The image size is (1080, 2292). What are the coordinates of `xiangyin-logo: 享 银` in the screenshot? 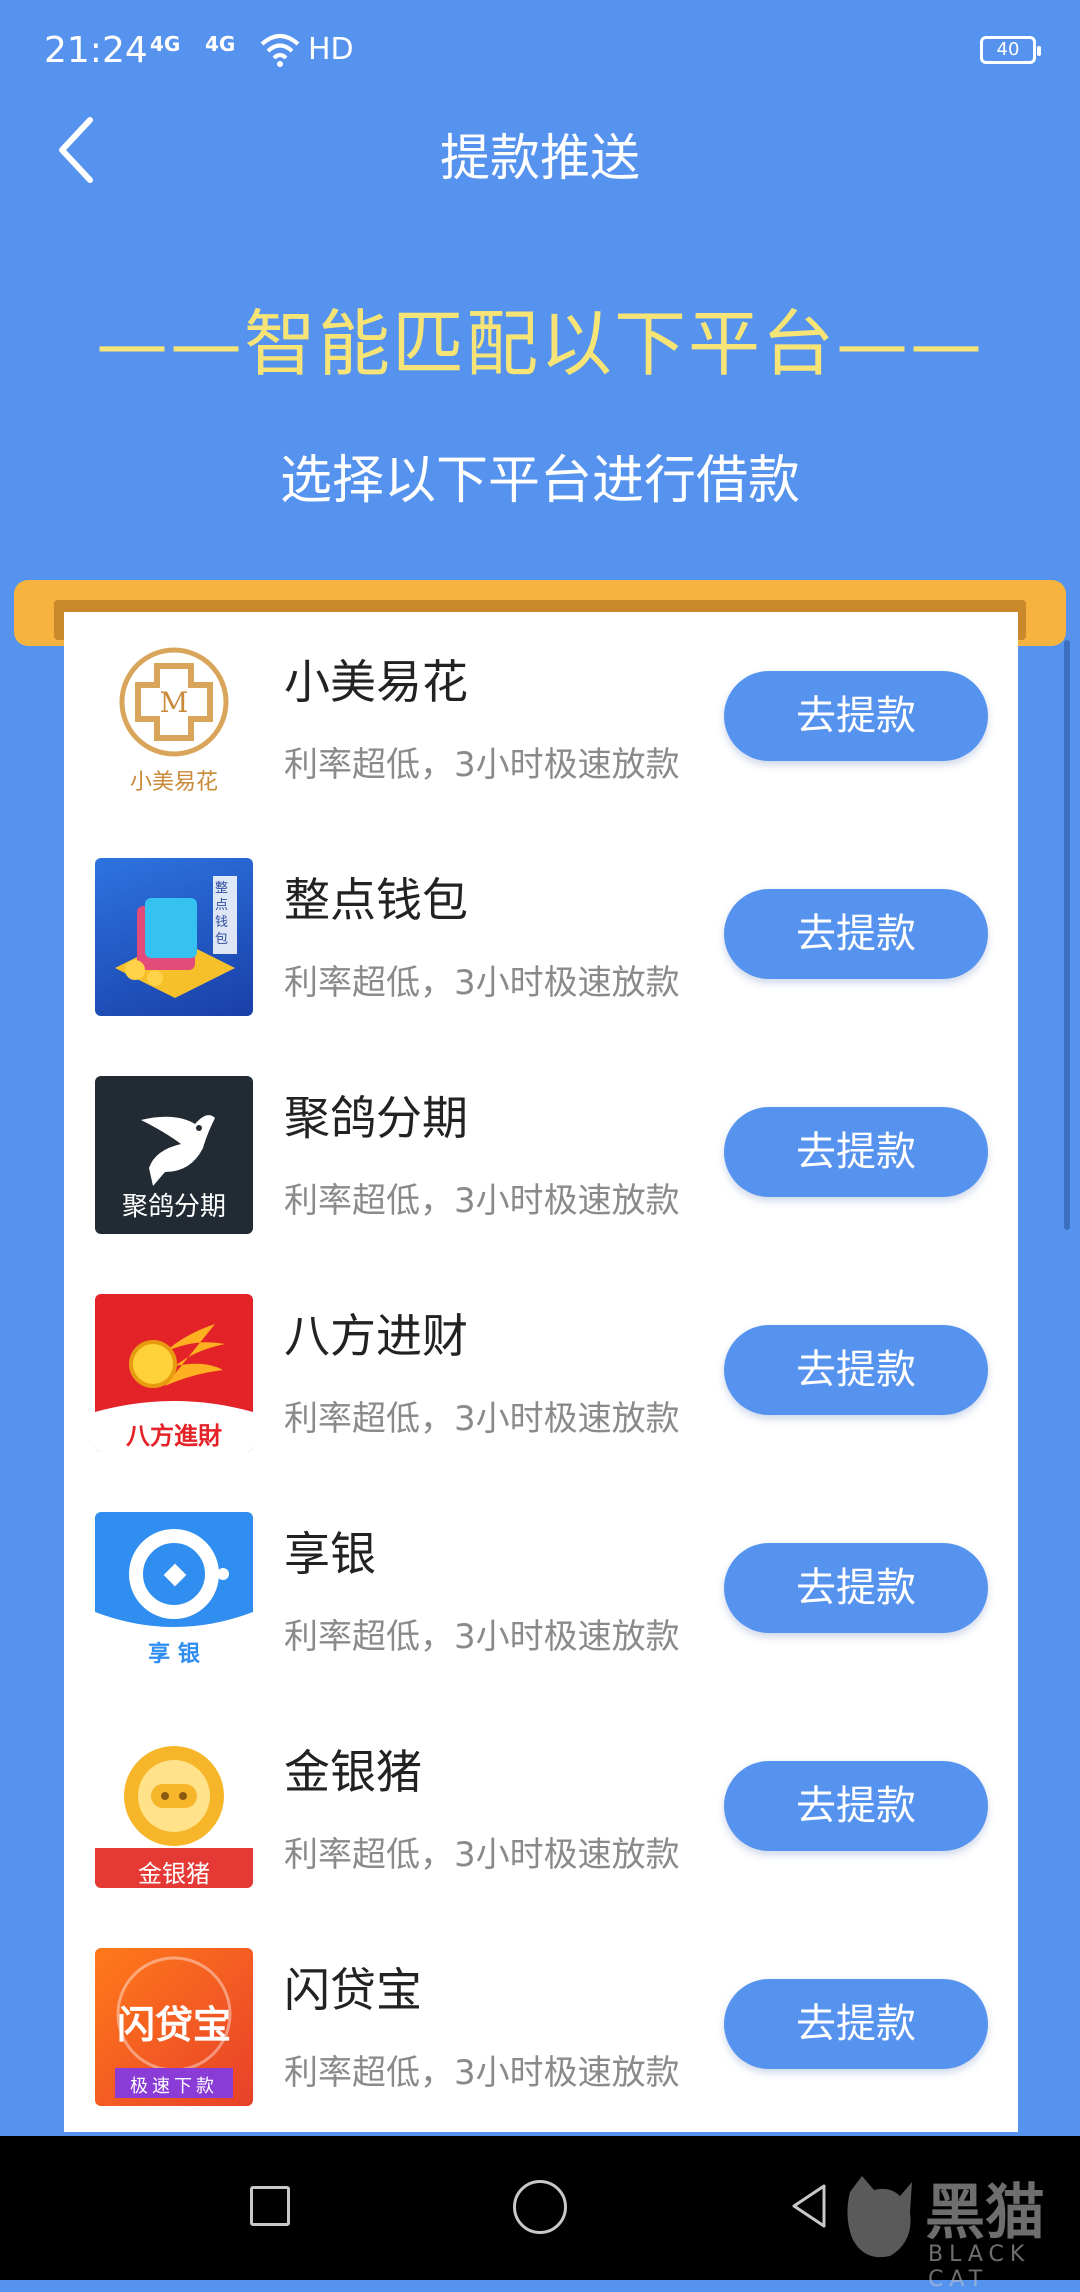 It's located at (174, 1591).